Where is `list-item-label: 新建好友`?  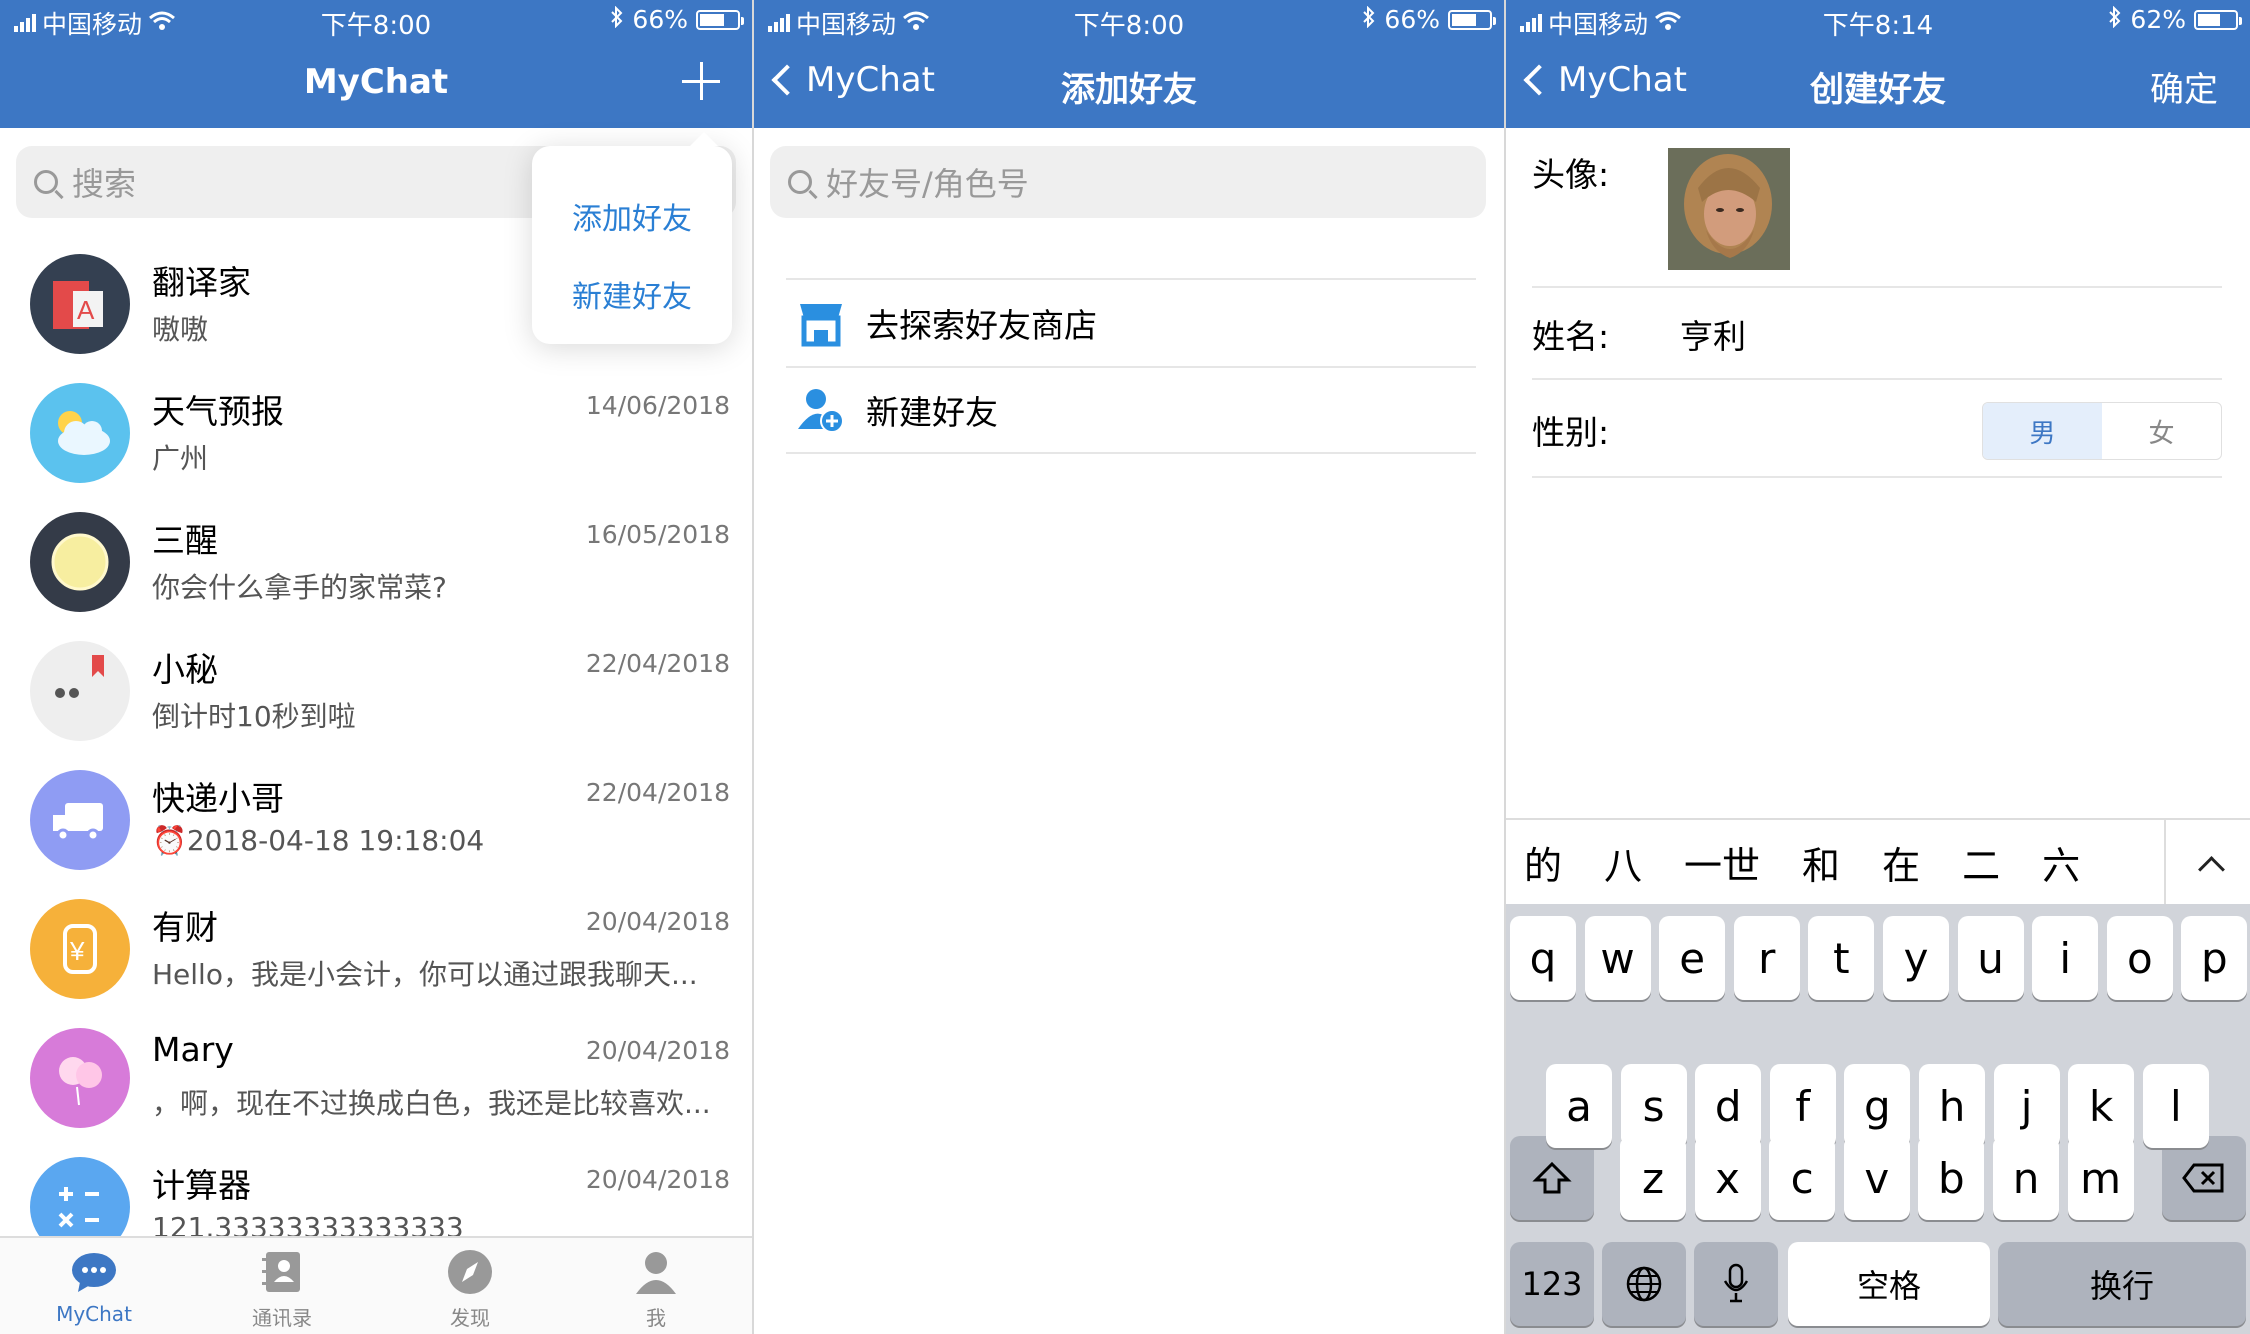 list-item-label: 新建好友 is located at coordinates (932, 412).